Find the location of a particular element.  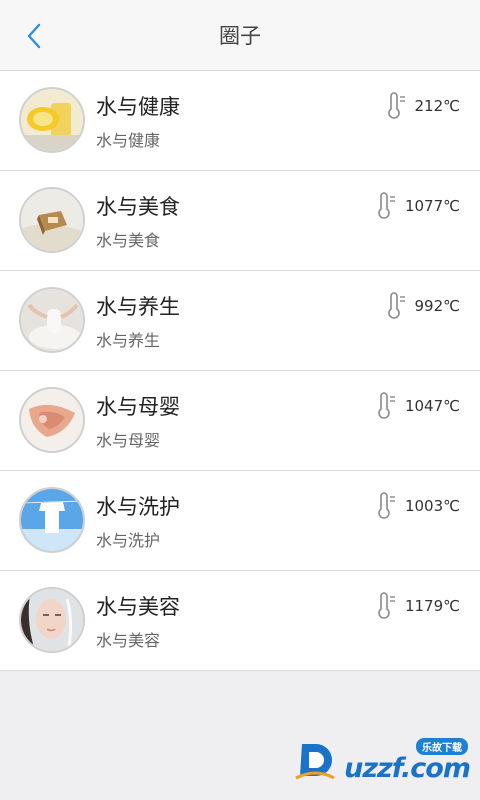

temperature-value: 992℃ is located at coordinates (437, 306).